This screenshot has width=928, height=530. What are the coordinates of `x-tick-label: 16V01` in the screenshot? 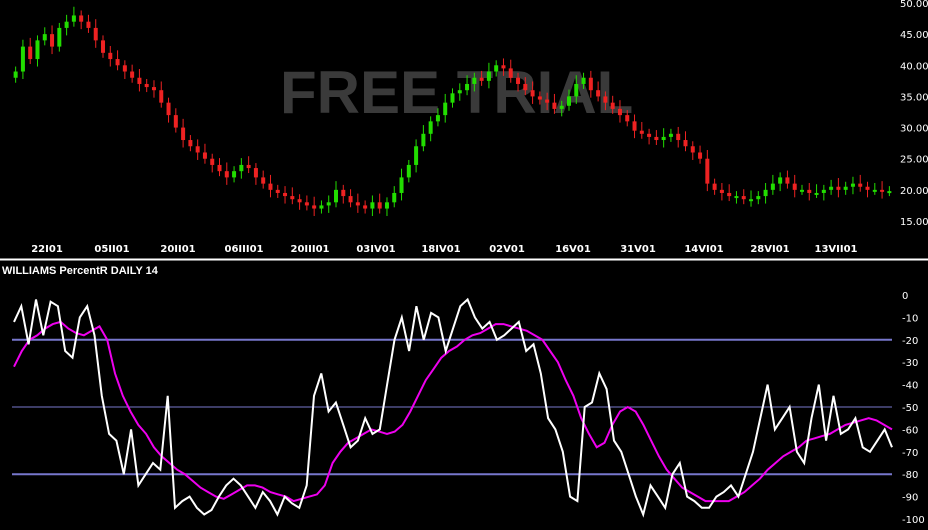 It's located at (573, 249).